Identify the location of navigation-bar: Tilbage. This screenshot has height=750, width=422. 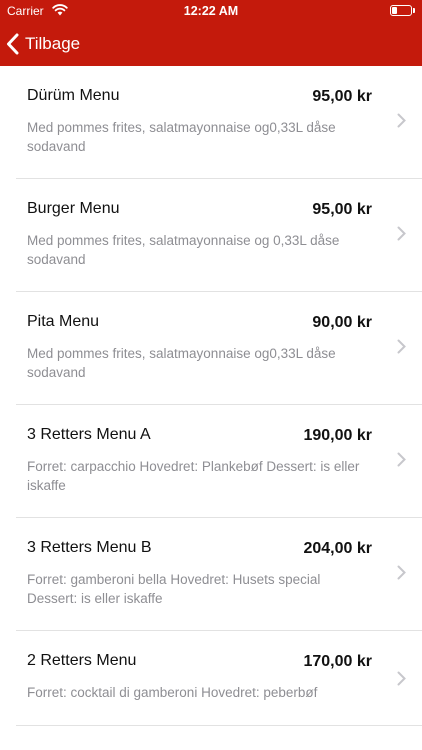
(211, 44).